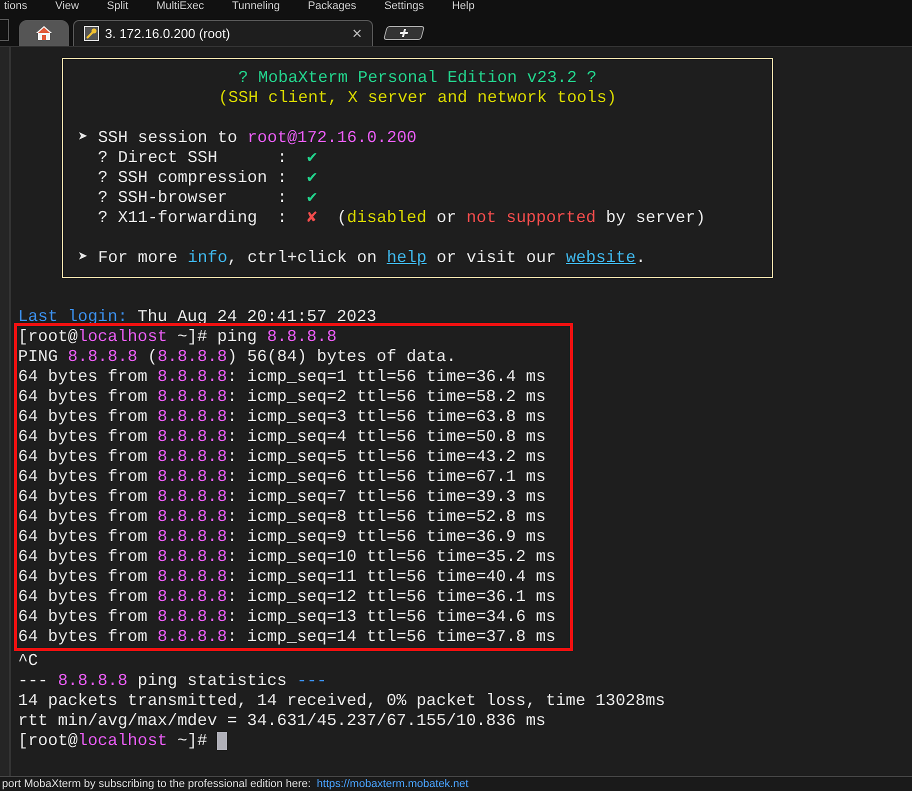 The width and height of the screenshot is (912, 791). What do you see at coordinates (168, 33) in the screenshot?
I see `tab-label: 3. 172.16.0.200 (root)` at bounding box center [168, 33].